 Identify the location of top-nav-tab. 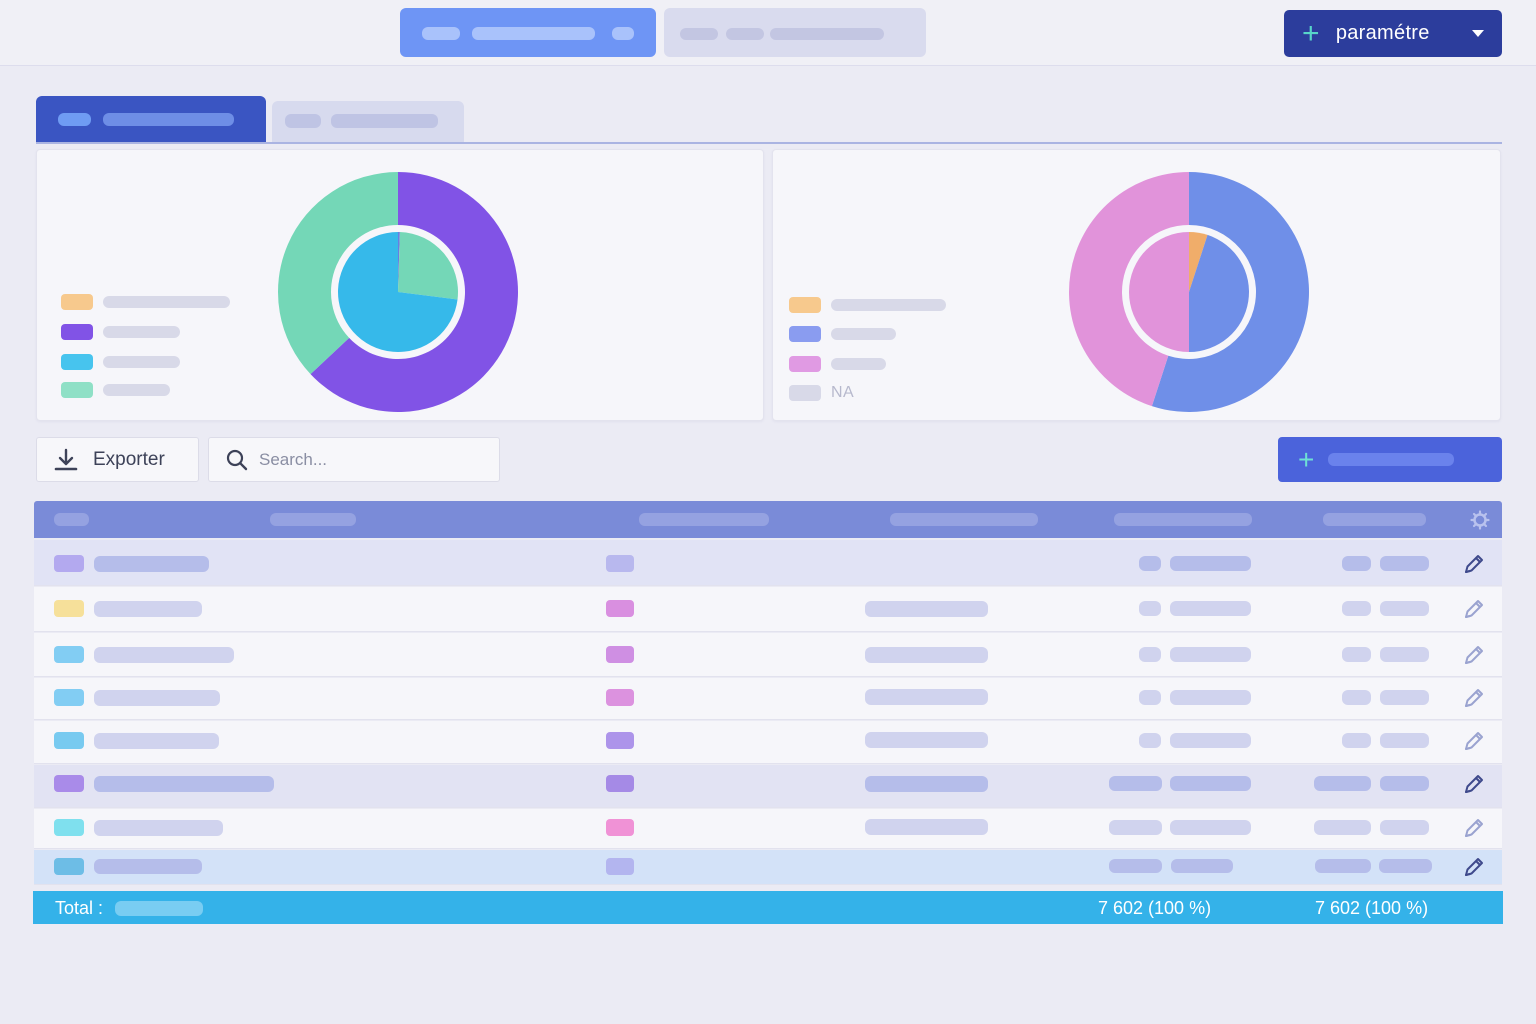
(795, 32).